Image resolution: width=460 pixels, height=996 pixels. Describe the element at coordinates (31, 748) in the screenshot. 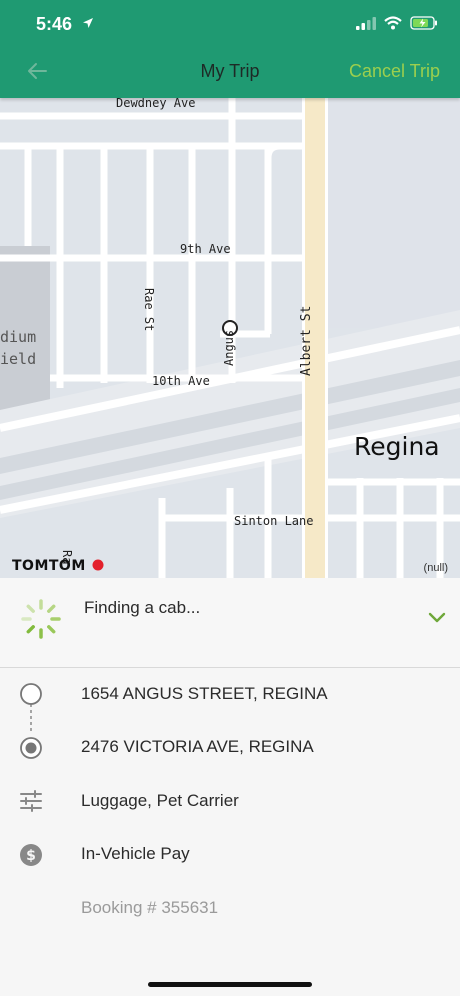

I see `dropoff-circle-icon` at that location.